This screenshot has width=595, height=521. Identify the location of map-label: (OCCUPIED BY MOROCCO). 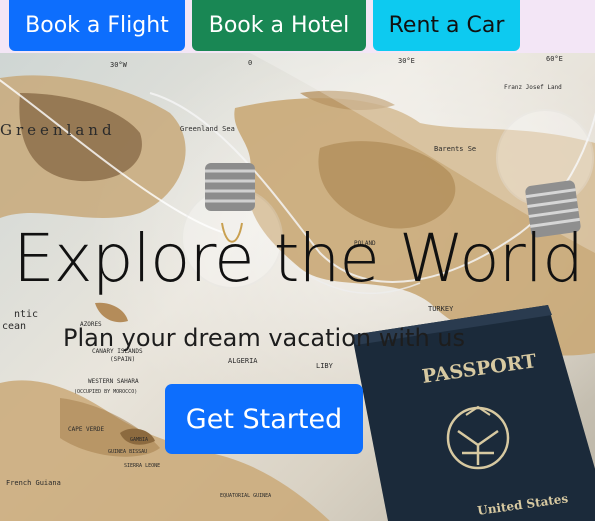
(105, 392).